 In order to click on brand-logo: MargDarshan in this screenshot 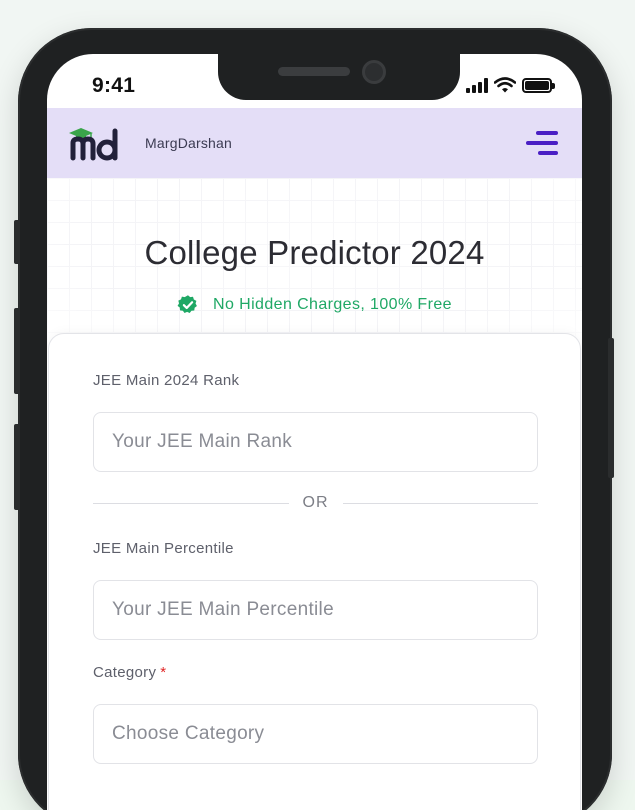, I will do `click(149, 143)`.